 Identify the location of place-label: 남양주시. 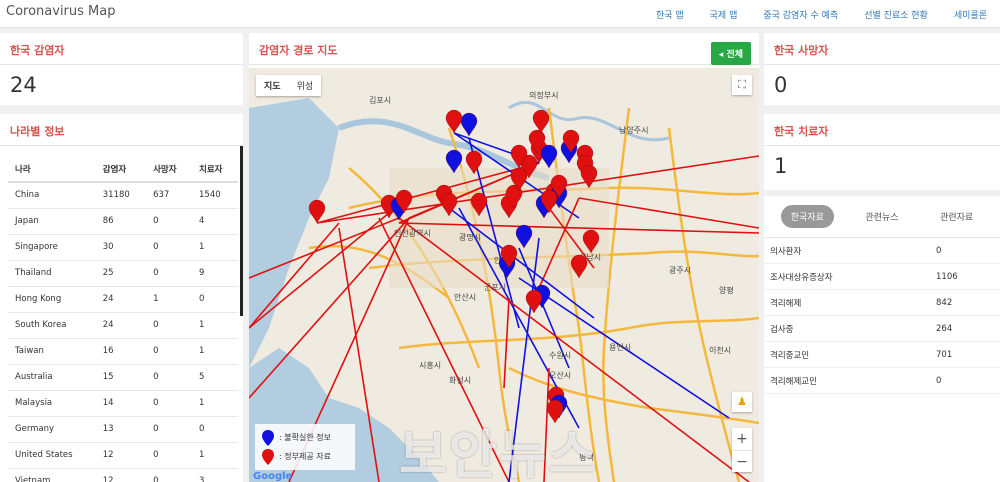
(633, 130).